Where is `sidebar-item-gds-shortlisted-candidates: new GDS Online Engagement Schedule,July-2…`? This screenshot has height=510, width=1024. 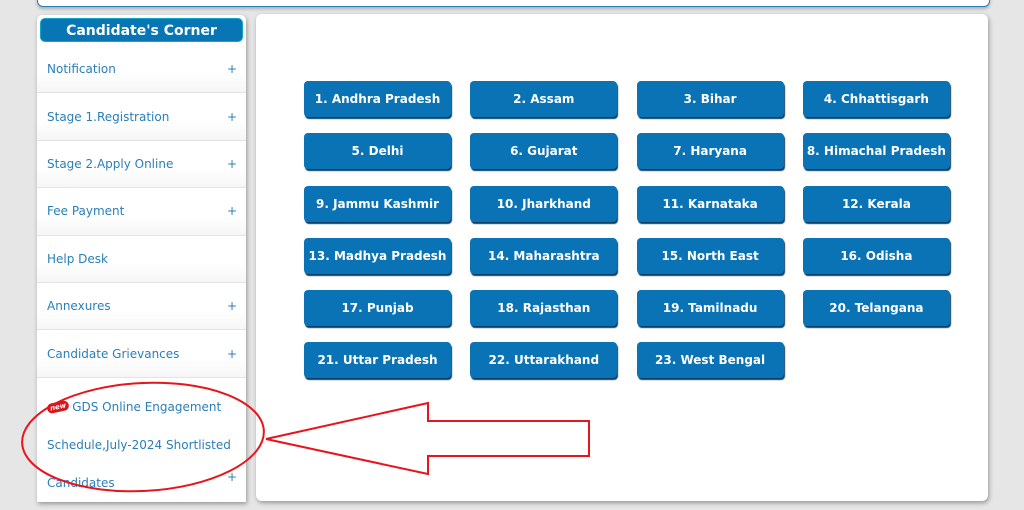 sidebar-item-gds-shortlisted-candidates: new GDS Online Engagement Schedule,July-2… is located at coordinates (141, 439).